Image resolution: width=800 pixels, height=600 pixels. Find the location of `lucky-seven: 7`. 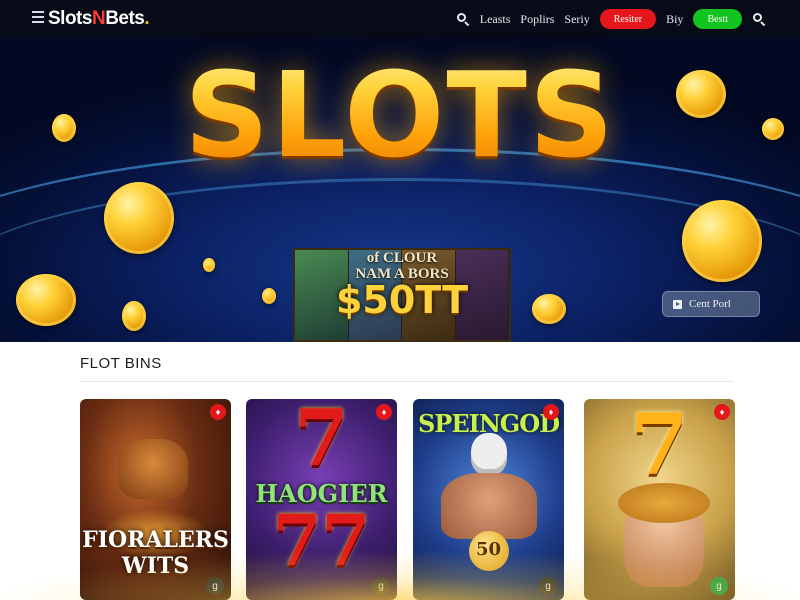

lucky-seven: 7 is located at coordinates (659, 446).